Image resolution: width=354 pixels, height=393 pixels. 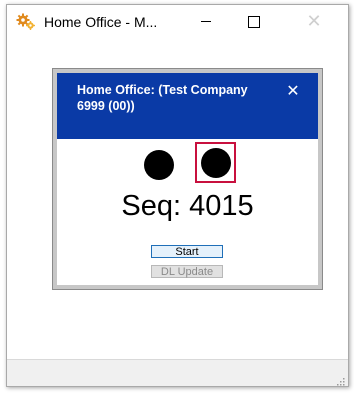 I want to click on minimize-icon, so click(x=206, y=21).